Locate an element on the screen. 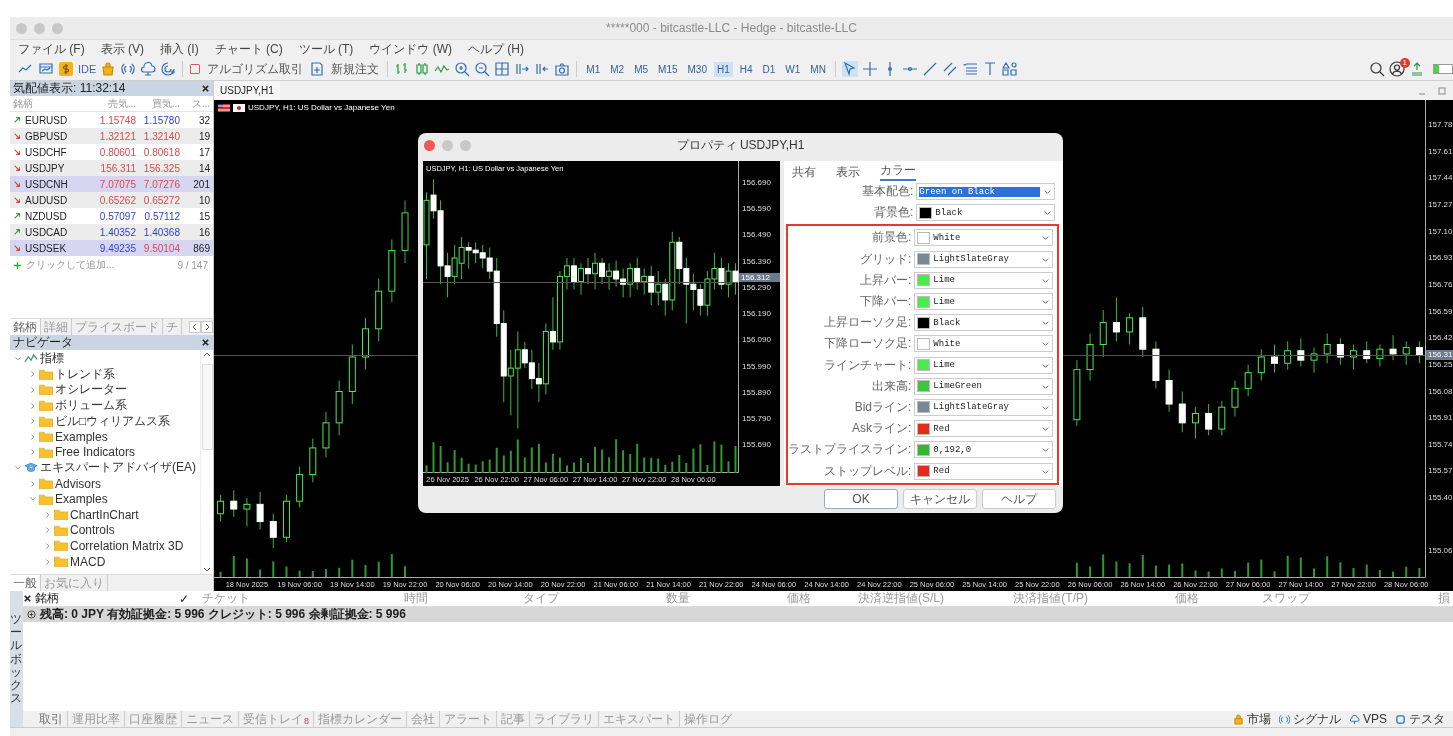 Image resolution: width=1453 pixels, height=736 pixels. quote-row: USDCNH 7.07075 7.07276 201 is located at coordinates (111, 184).